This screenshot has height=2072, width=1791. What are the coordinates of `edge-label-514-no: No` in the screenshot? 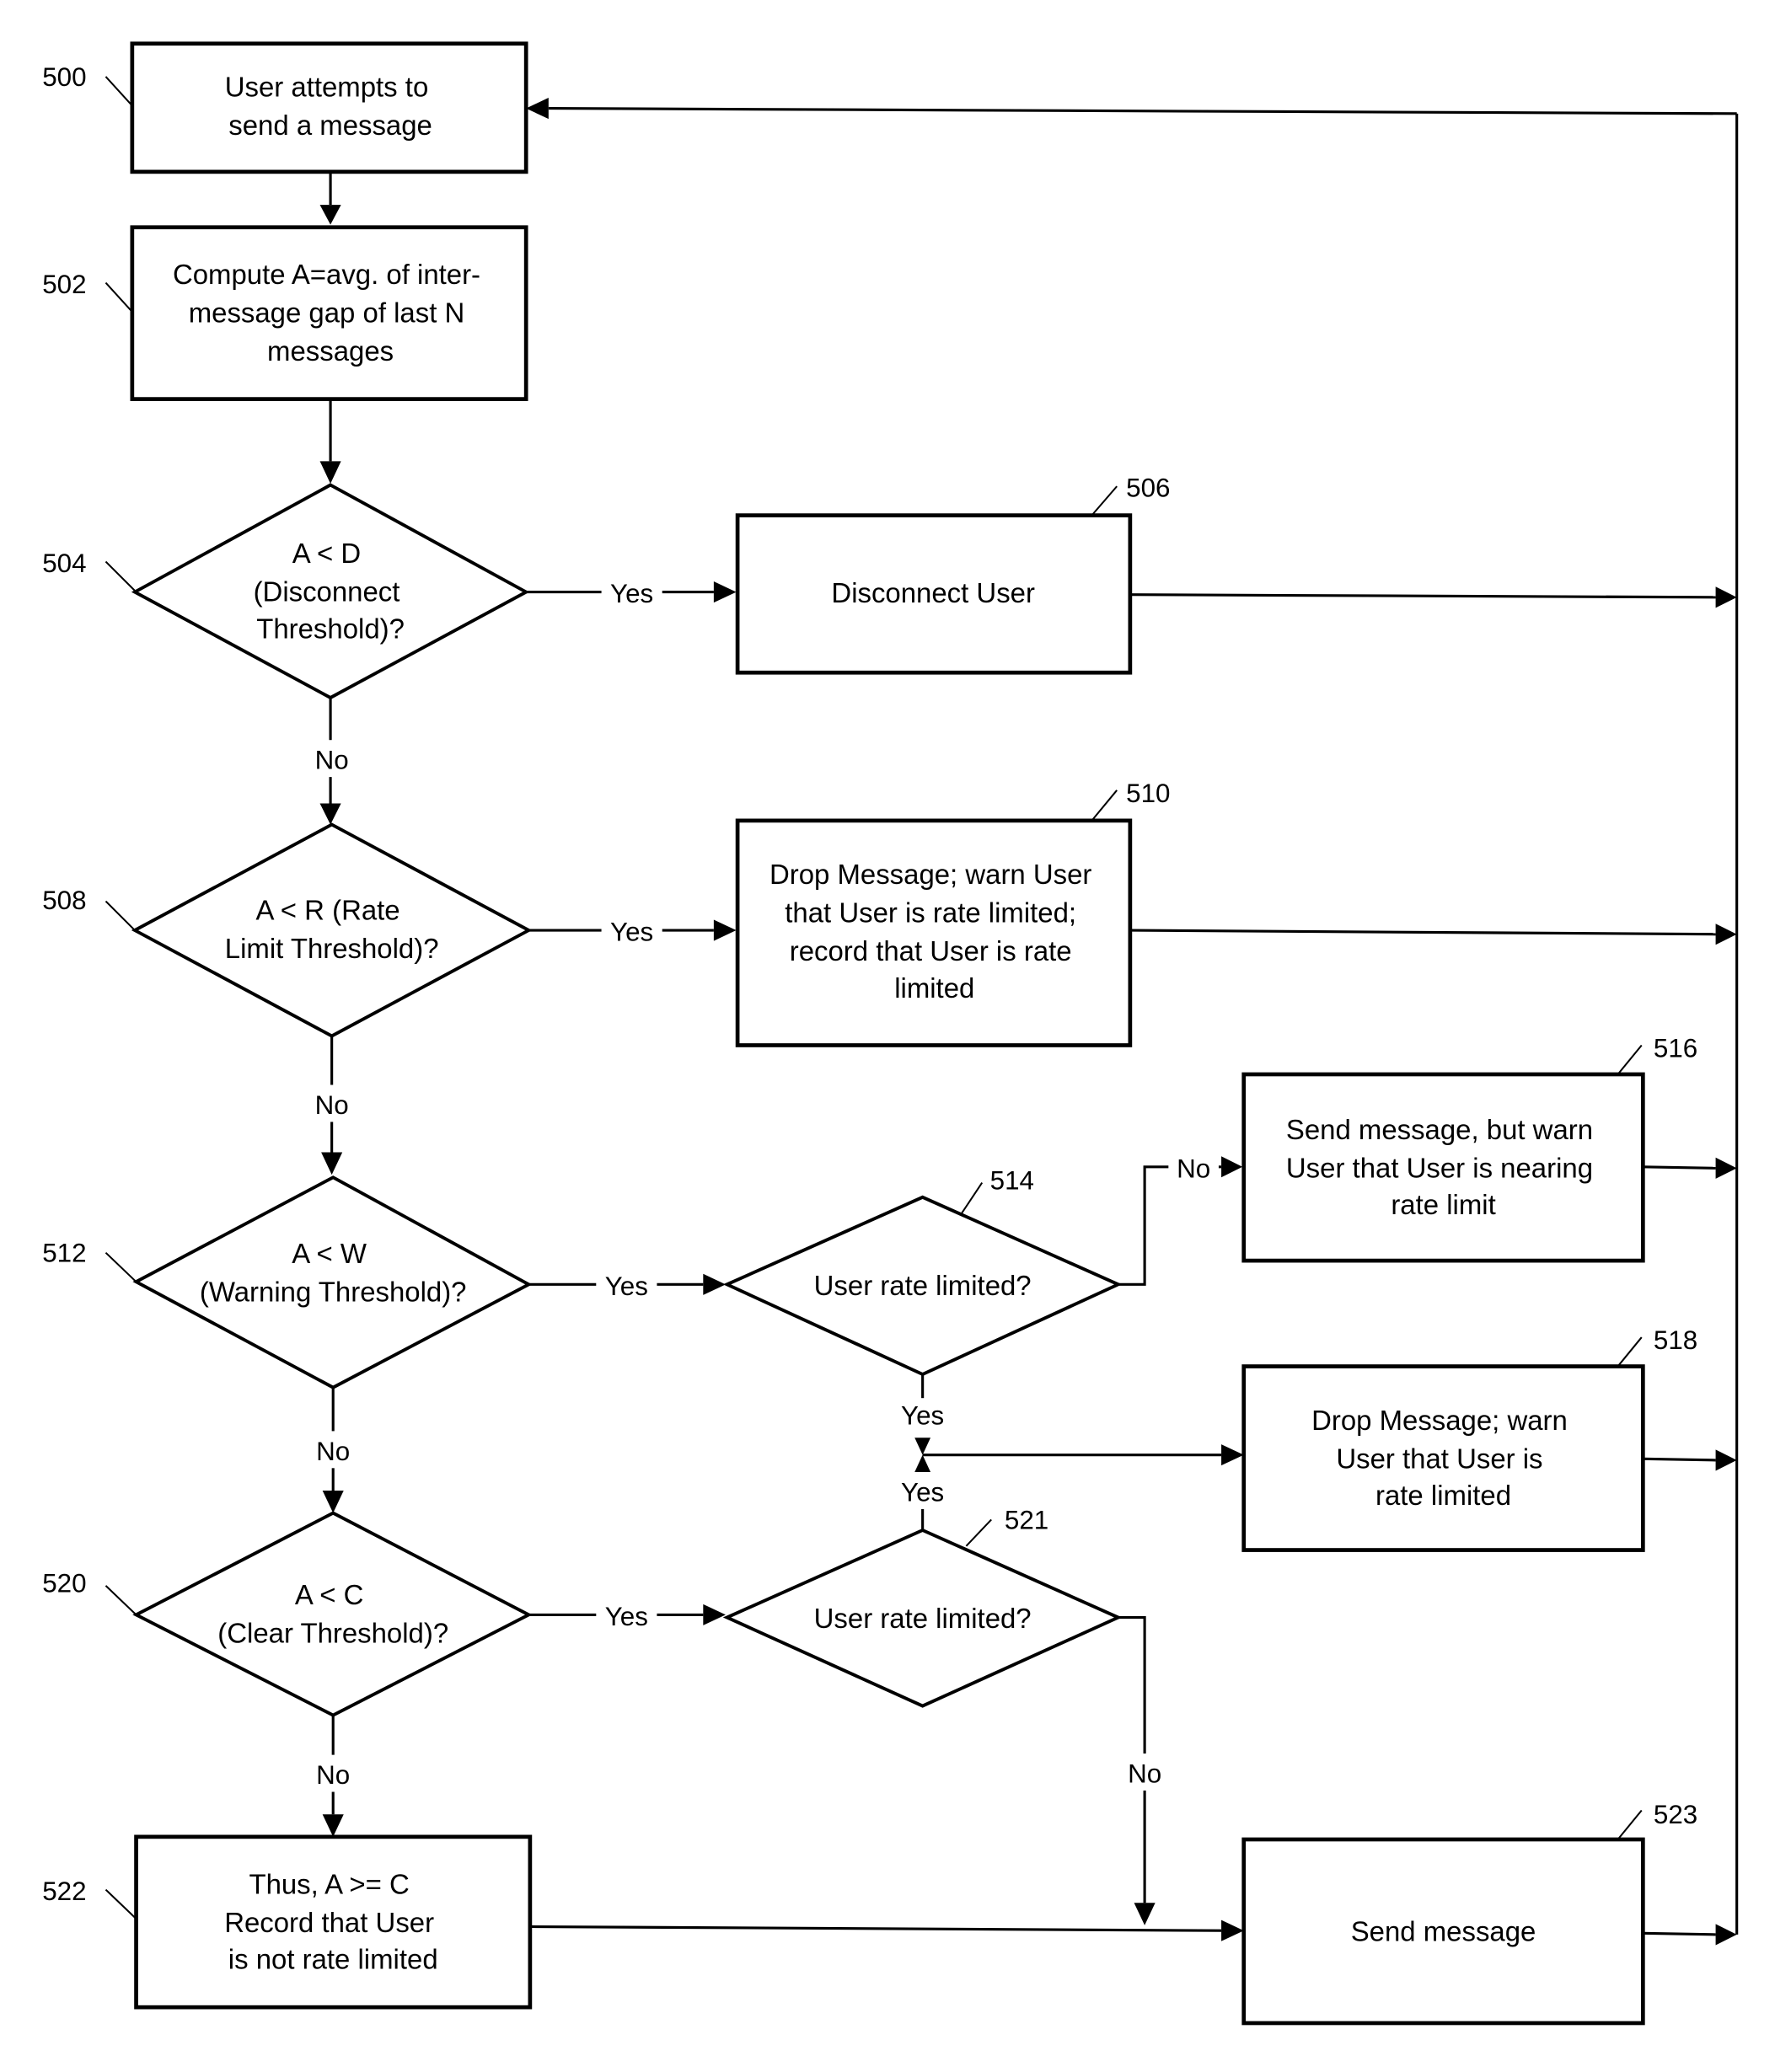 It's located at (1193, 1168).